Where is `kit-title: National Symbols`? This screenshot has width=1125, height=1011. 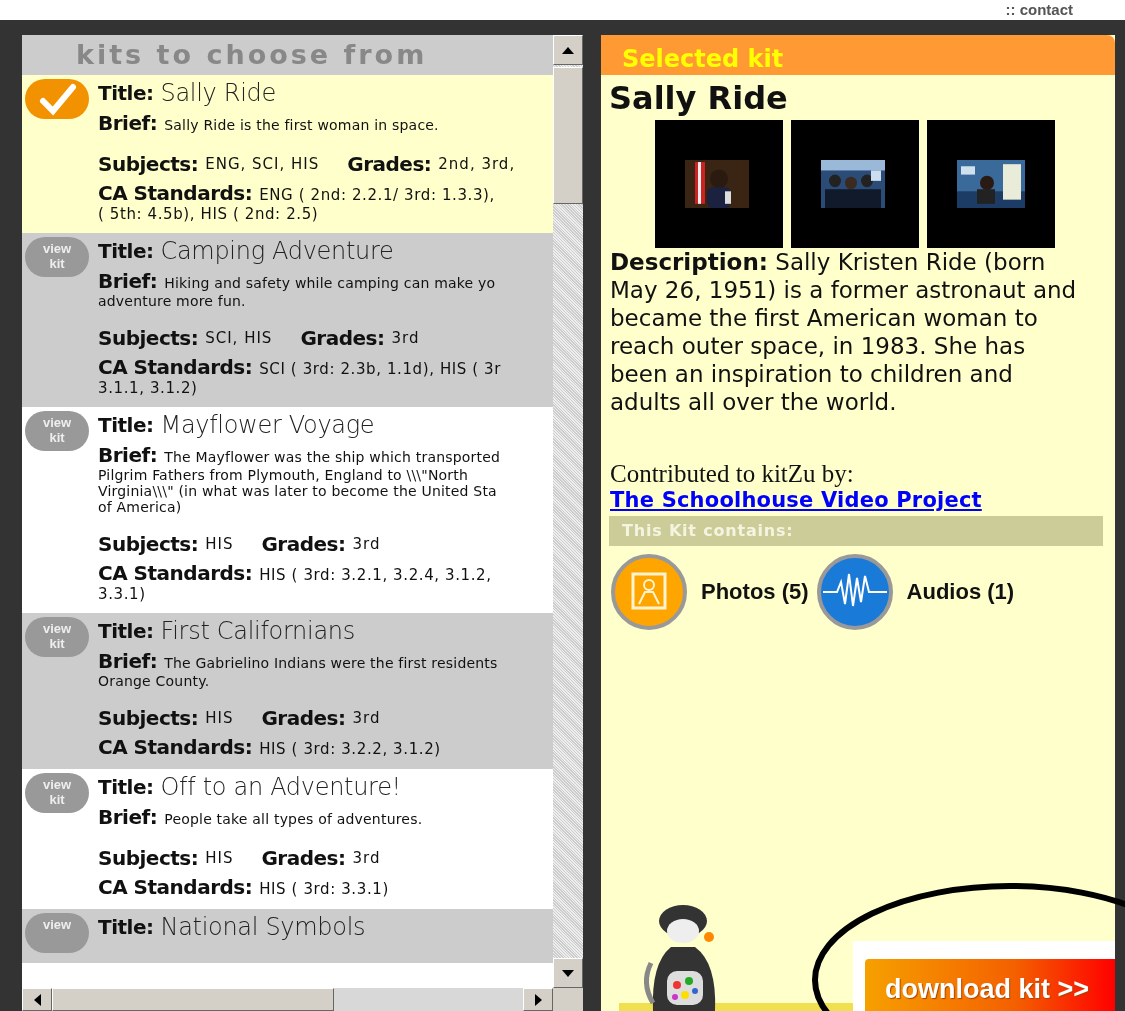
kit-title: National Symbols is located at coordinates (263, 927).